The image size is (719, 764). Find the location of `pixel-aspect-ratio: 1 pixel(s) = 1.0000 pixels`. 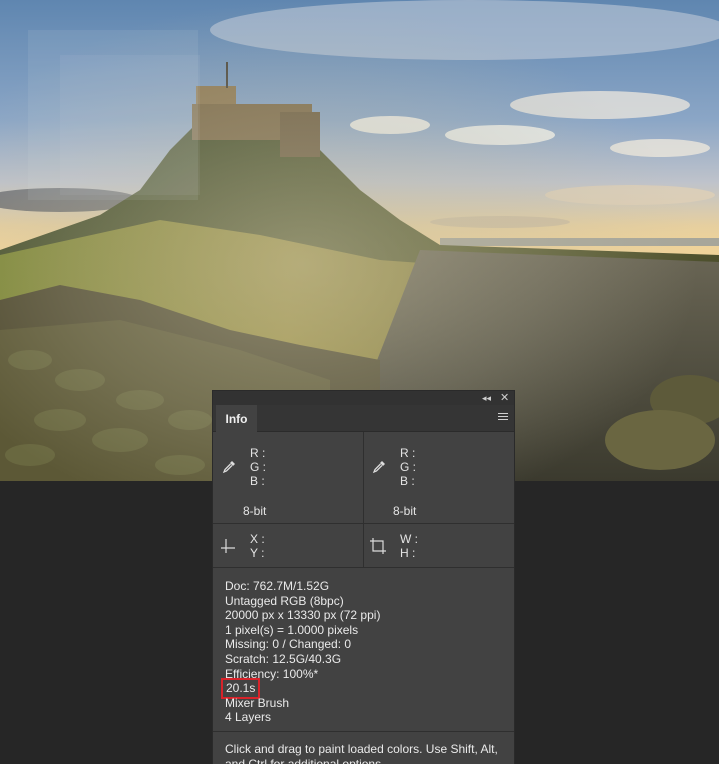

pixel-aspect-ratio: 1 pixel(s) = 1.0000 pixels is located at coordinates (292, 629).